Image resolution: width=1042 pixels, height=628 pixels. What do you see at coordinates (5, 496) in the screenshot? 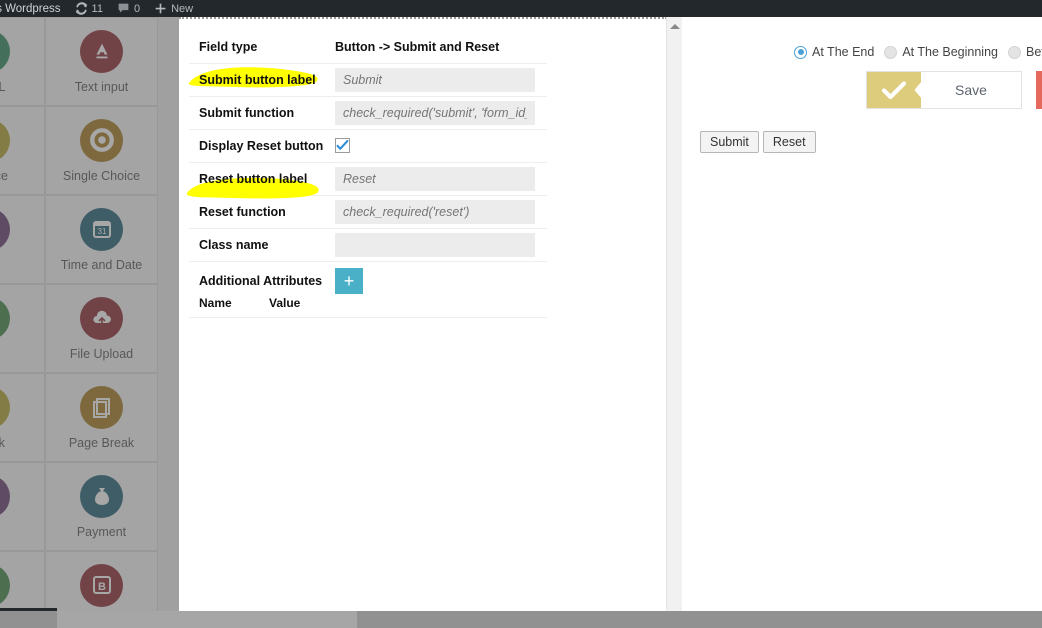
I see `letter-a-icon` at bounding box center [5, 496].